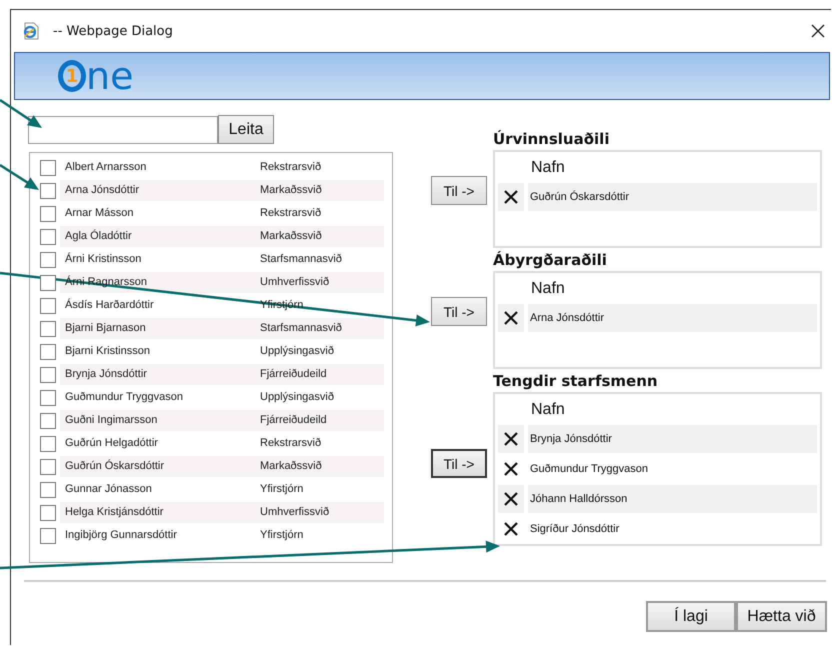 The width and height of the screenshot is (832, 646). What do you see at coordinates (124, 397) in the screenshot?
I see `employee-name: Guðmundur Tryggvason` at bounding box center [124, 397].